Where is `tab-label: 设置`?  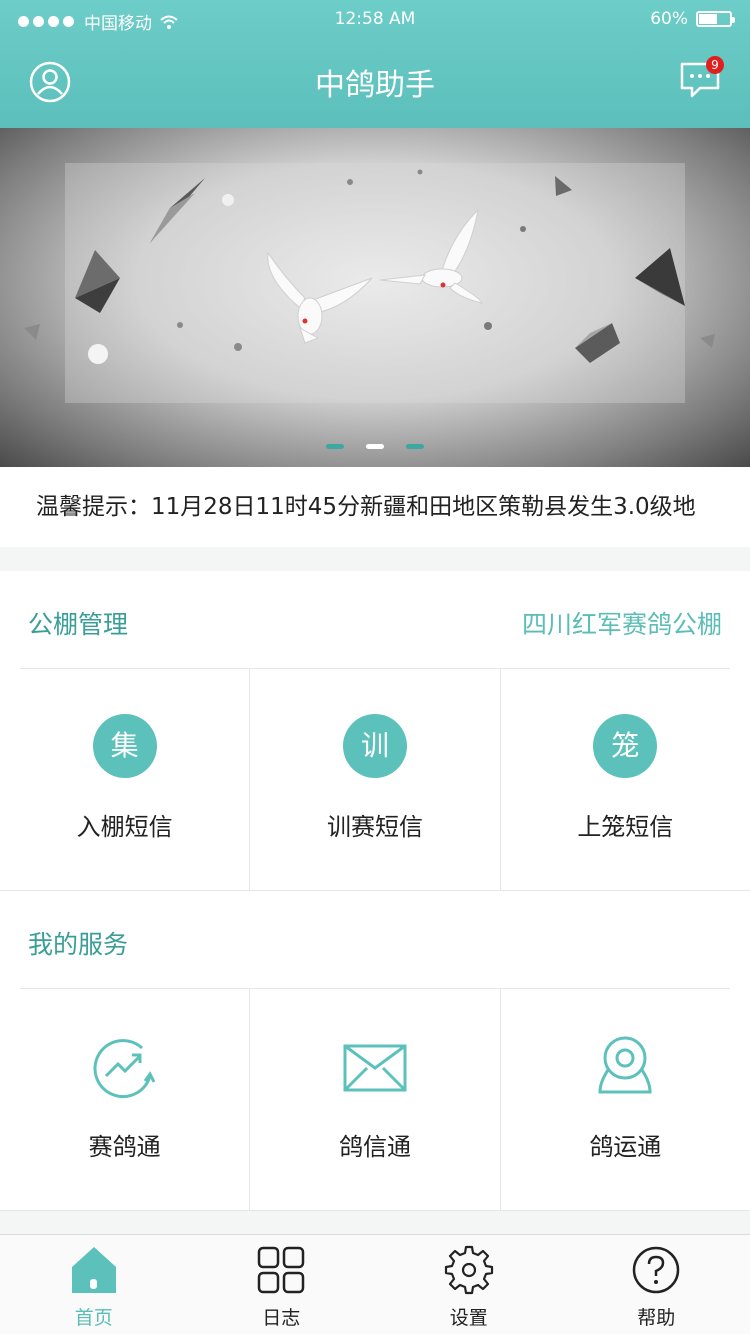
tab-label: 设置 is located at coordinates (468, 1318).